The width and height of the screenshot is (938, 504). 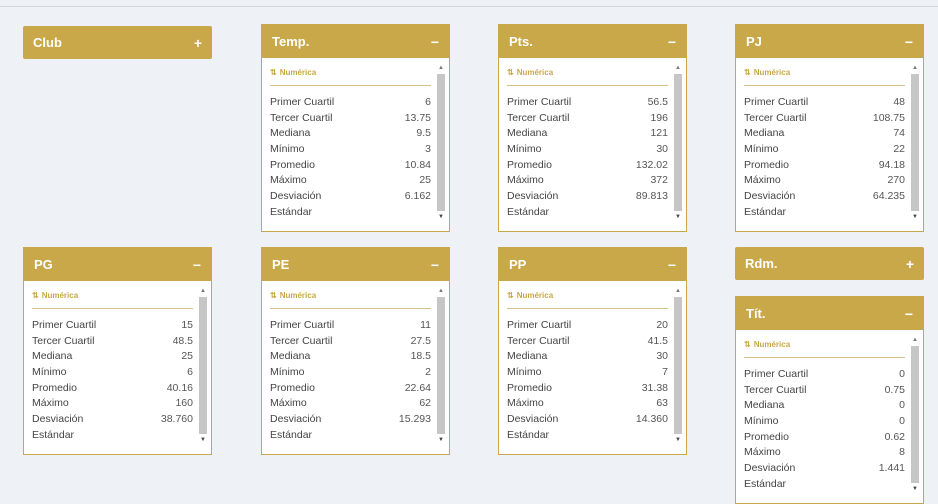 What do you see at coordinates (587, 342) in the screenshot?
I see `stat-row: Tercer Cuartil 41.5` at bounding box center [587, 342].